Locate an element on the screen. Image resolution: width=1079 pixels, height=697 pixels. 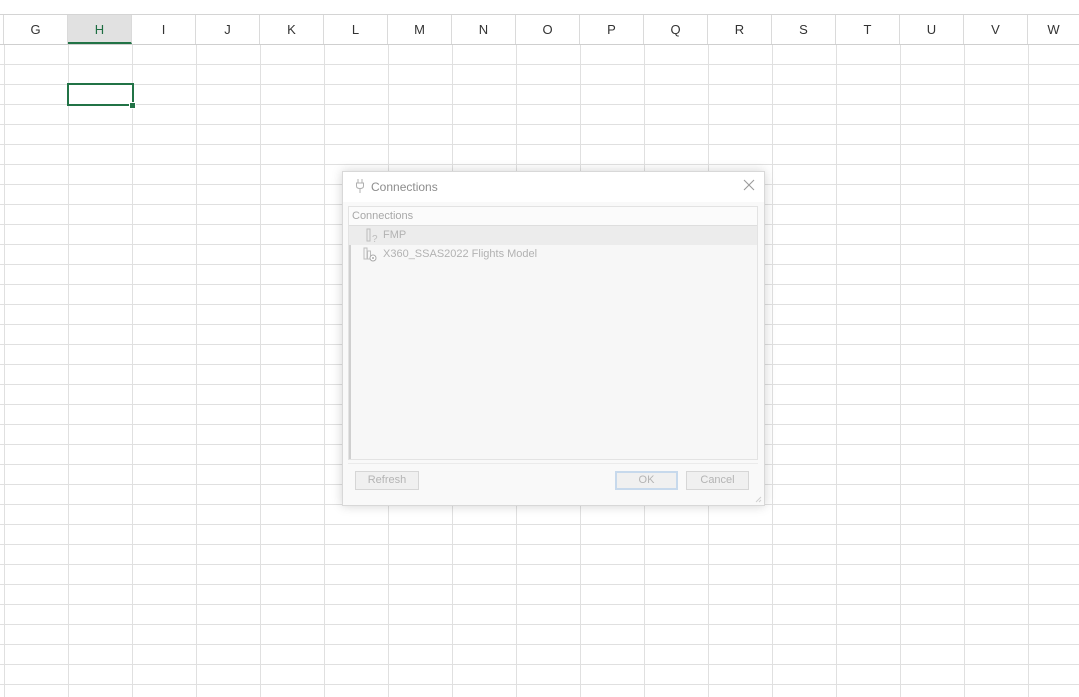
list-item-label: FMP is located at coordinates (395, 235).